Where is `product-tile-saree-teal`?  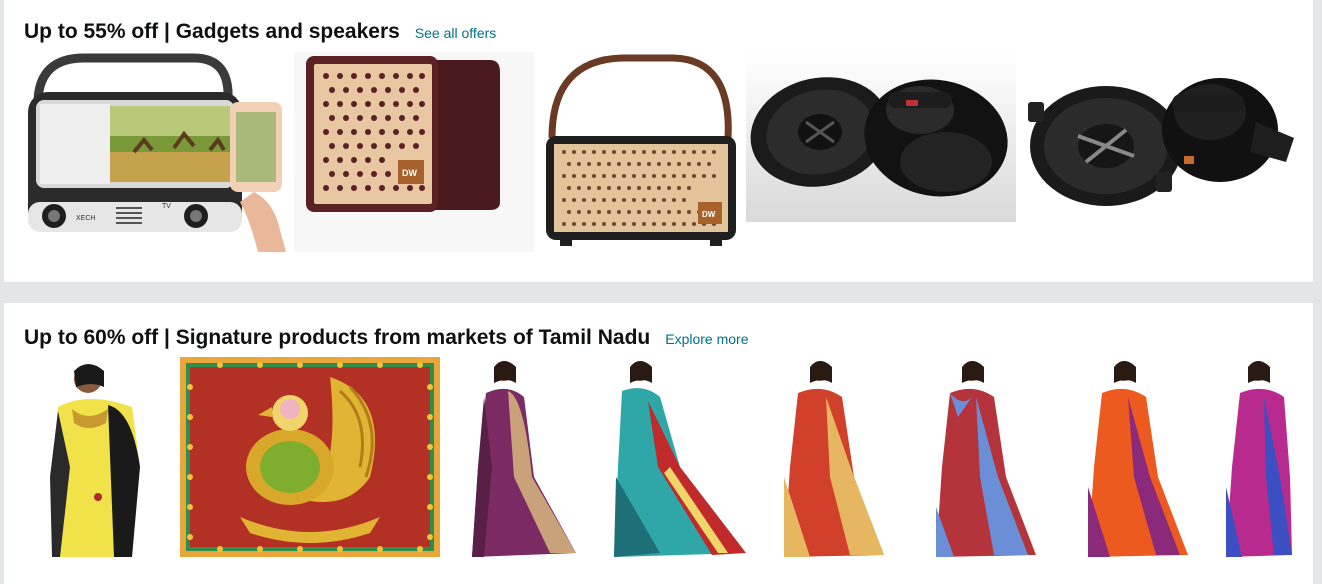 product-tile-saree-teal is located at coordinates (678, 457).